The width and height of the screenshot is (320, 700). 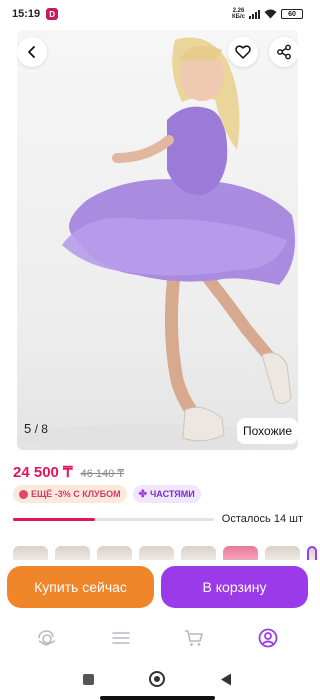 I want to click on variant-thumbnails, so click(x=165, y=553).